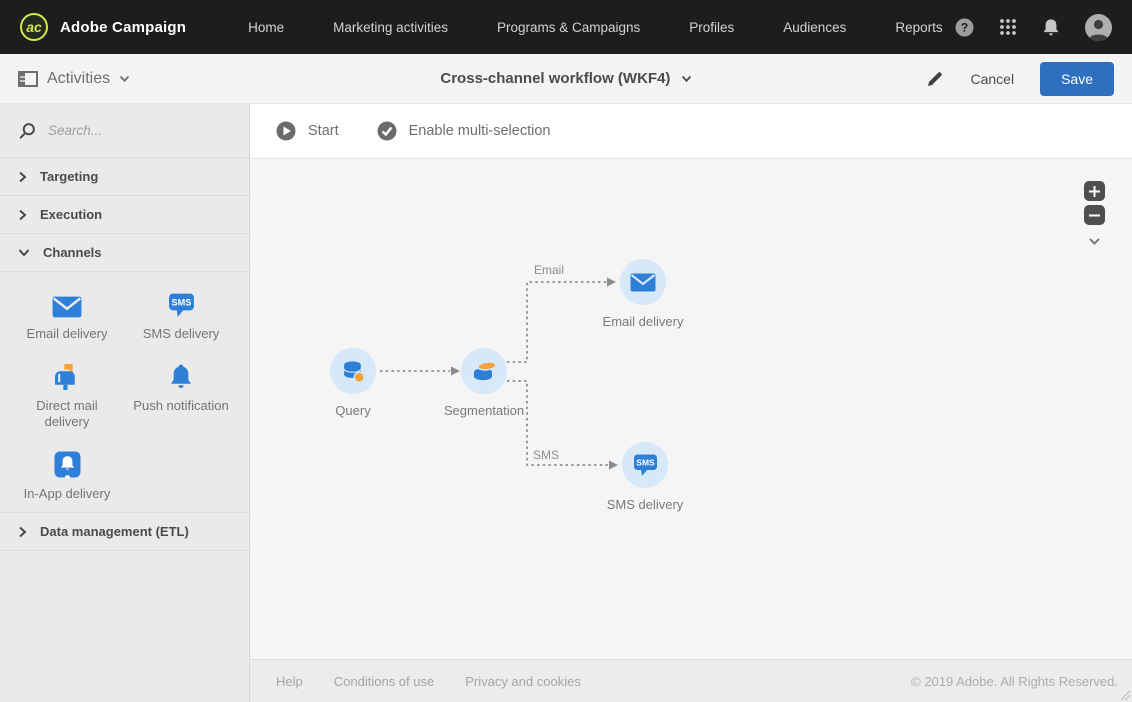 The image size is (1132, 702). I want to click on channel-direct-mail-delivery: Direct mail delivery, so click(67, 394).